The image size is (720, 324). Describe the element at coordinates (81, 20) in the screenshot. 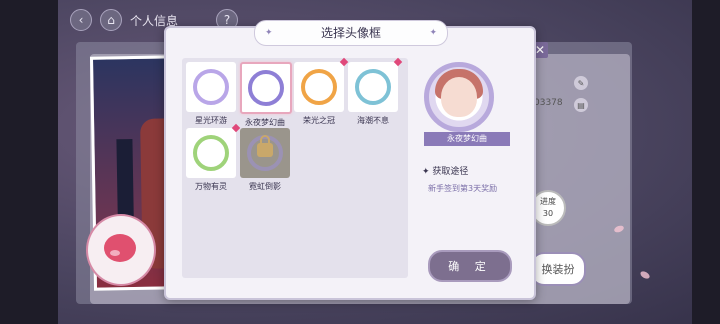

I see `back-arrow-icon: ‹` at that location.